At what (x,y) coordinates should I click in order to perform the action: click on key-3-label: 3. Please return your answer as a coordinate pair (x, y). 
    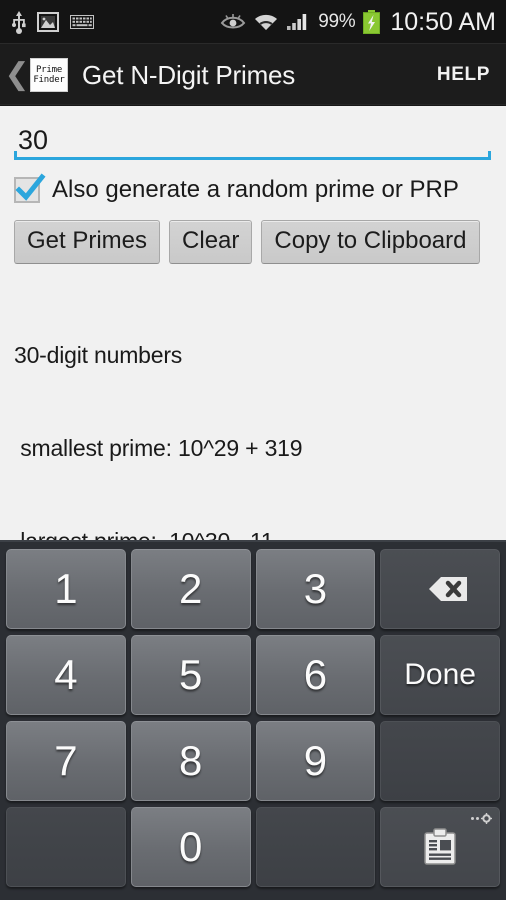
    Looking at the image, I should click on (315, 588).